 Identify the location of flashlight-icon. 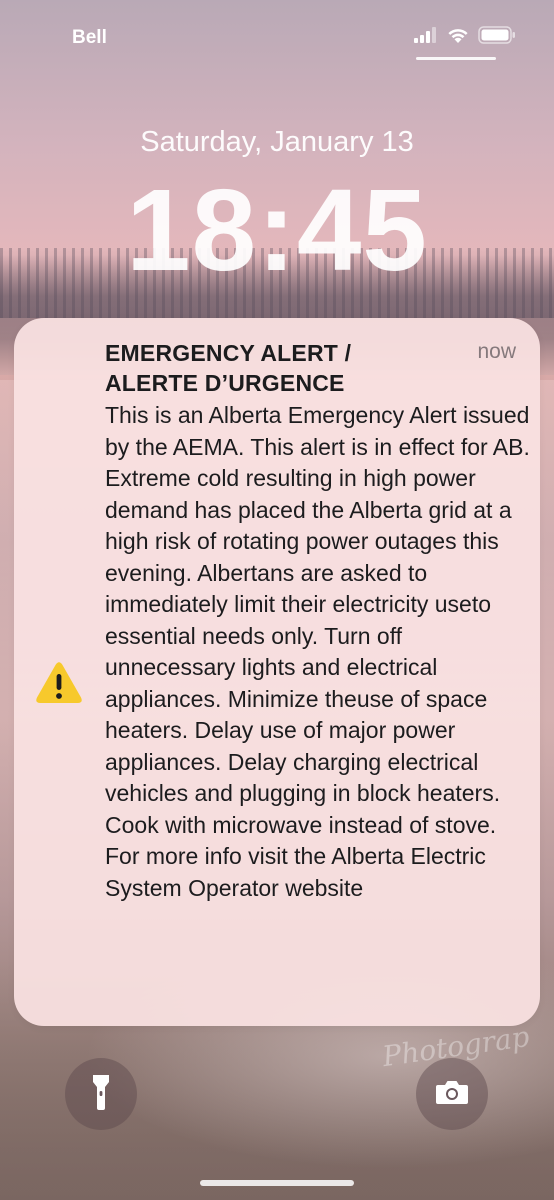
(101, 1094).